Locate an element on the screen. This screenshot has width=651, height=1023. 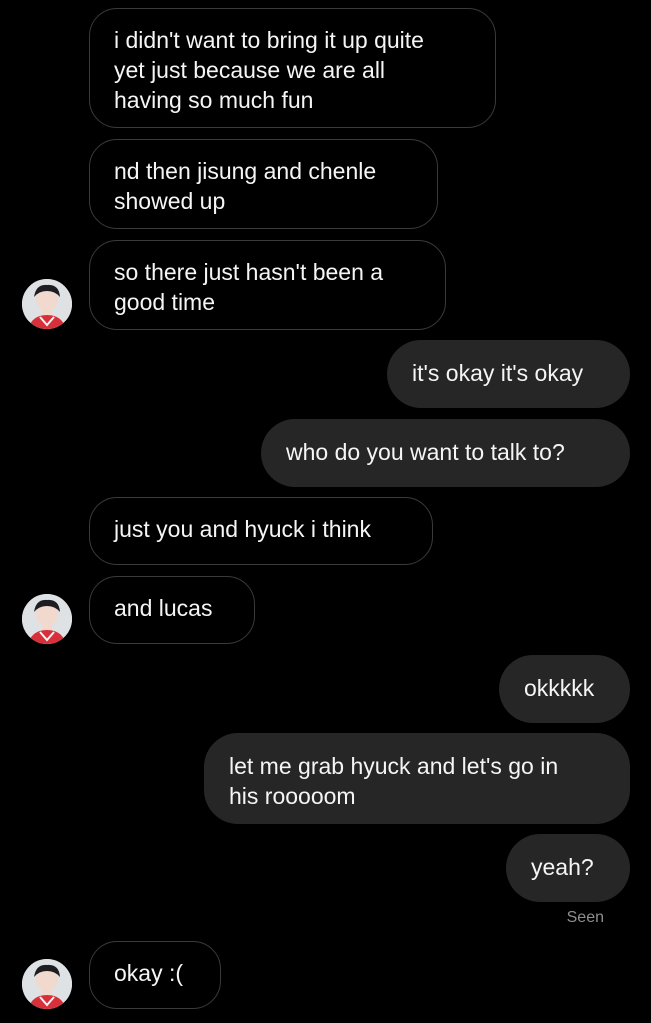
message-bubble-incoming: okay :( is located at coordinates (155, 975).